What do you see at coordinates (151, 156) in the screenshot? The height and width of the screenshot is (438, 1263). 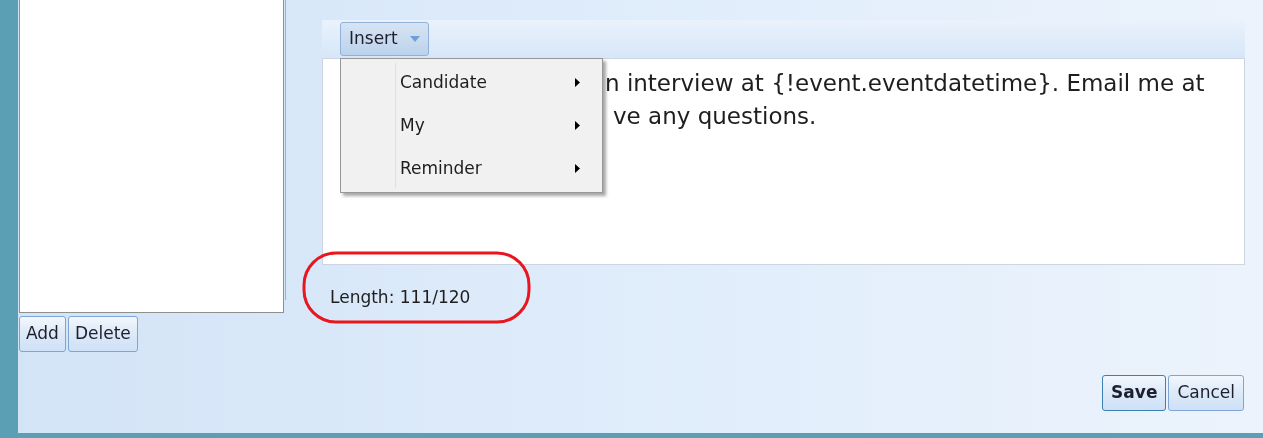 I see `list-box` at bounding box center [151, 156].